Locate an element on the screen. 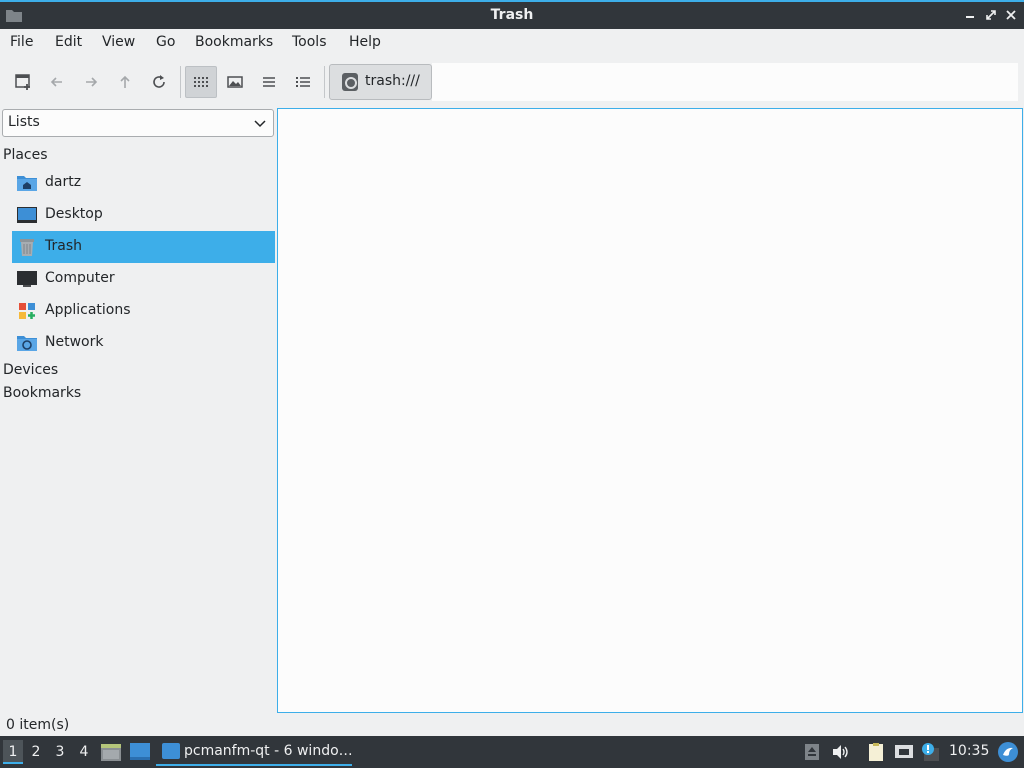 The height and width of the screenshot is (768, 1024). desktop-icon is located at coordinates (27, 215).